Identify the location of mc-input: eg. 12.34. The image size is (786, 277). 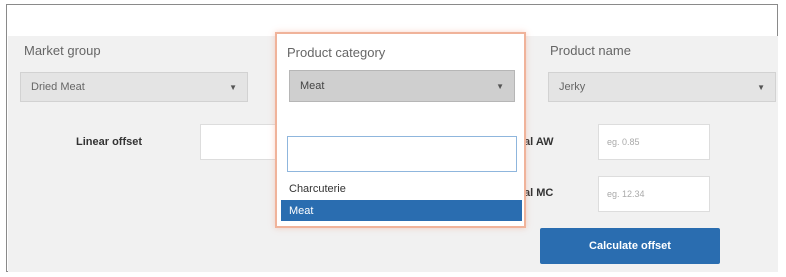
(654, 194).